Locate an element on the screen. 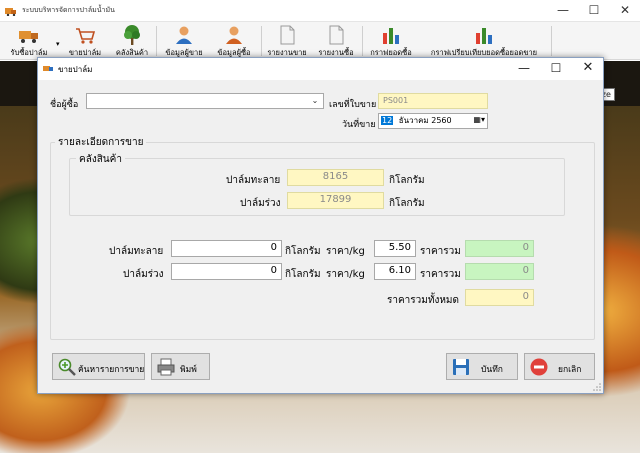  printer-icon is located at coordinates (166, 367).